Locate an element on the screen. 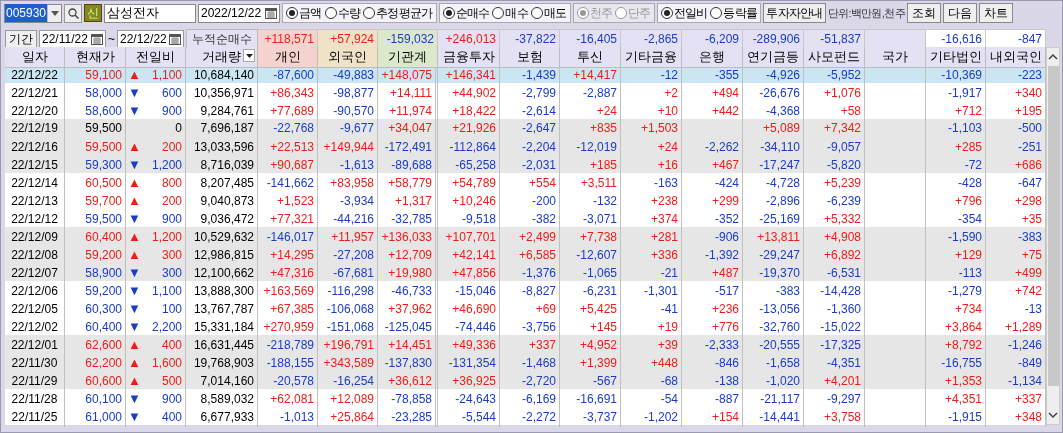  table-row: 22/12/20 58,600 ▼ 900 9,284,761 +77,689 -90,570 +11,974 +18,422 -2,614 +24 +10 +442 -4,368 +58 +712 +195 is located at coordinates (525, 110).